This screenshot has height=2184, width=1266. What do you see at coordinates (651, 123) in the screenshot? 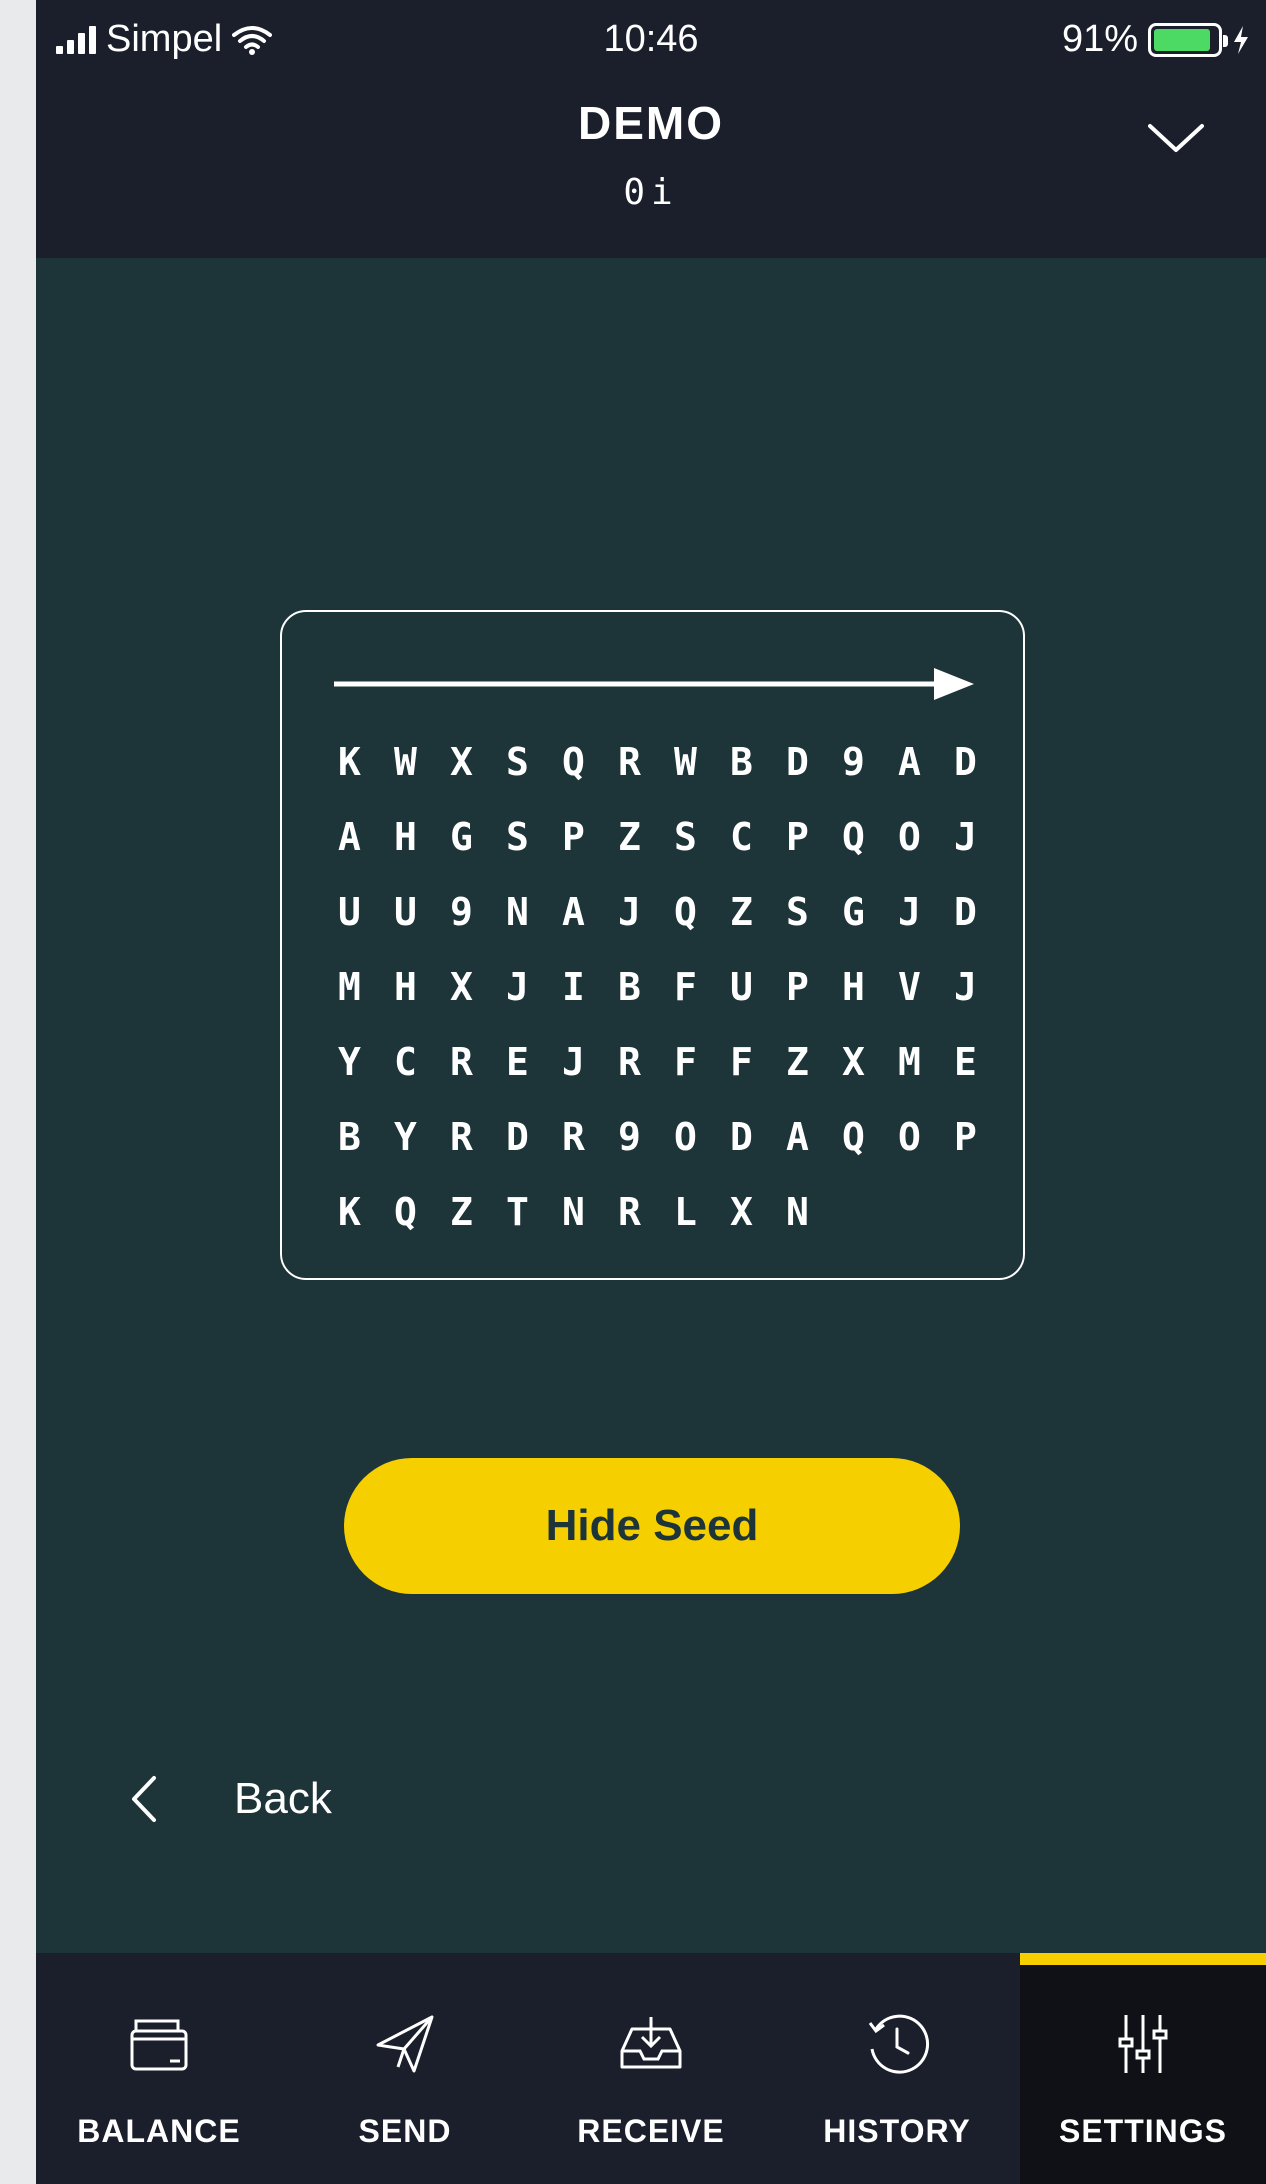
I see `wallet-title: DEMO` at bounding box center [651, 123].